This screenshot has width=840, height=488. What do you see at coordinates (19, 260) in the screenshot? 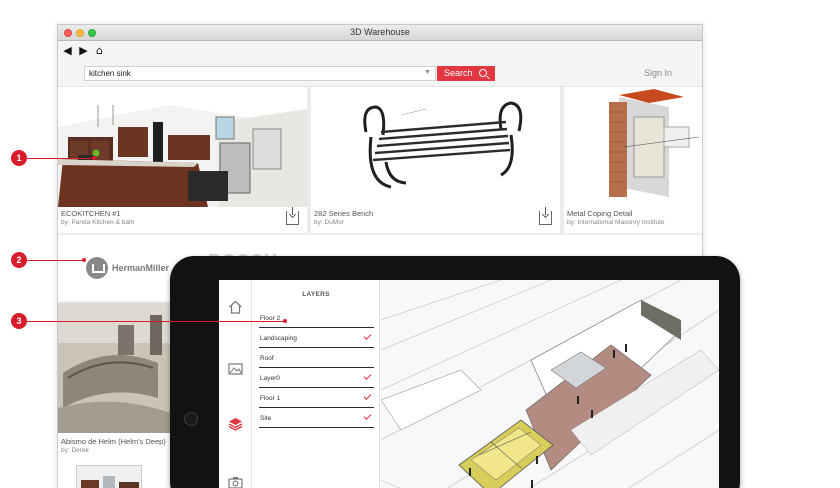
I see `callout-badge-2: 2` at bounding box center [19, 260].